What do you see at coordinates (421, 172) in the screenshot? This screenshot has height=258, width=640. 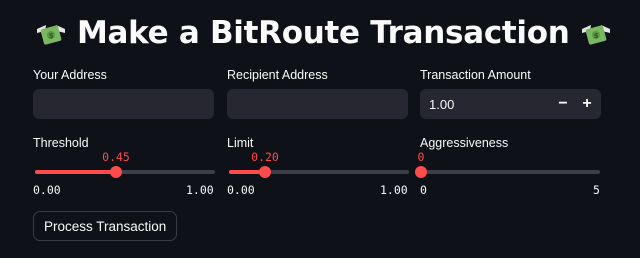 I see `aggressiveness-slider-thumb` at bounding box center [421, 172].